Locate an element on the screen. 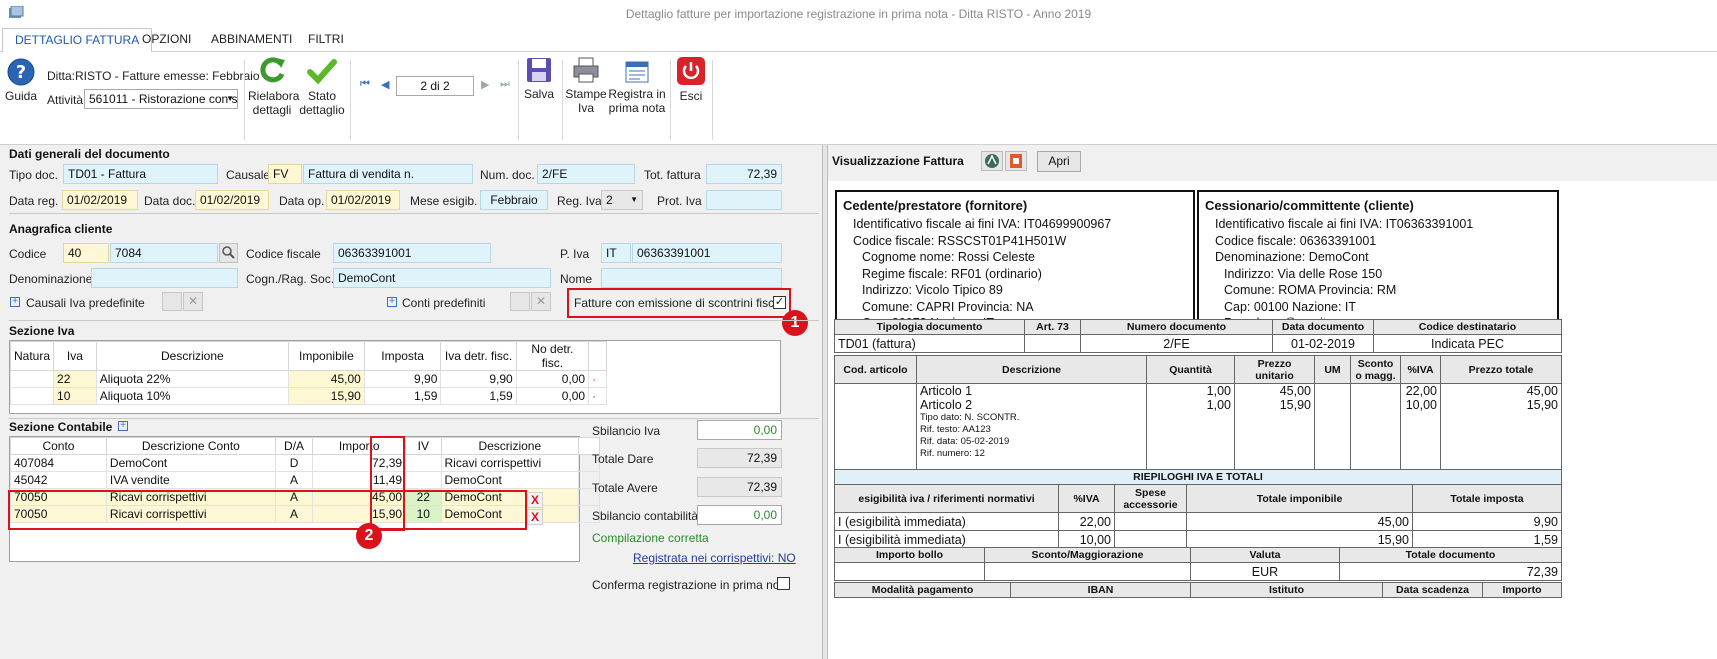  tab-filtri: FILTRI is located at coordinates (326, 40).